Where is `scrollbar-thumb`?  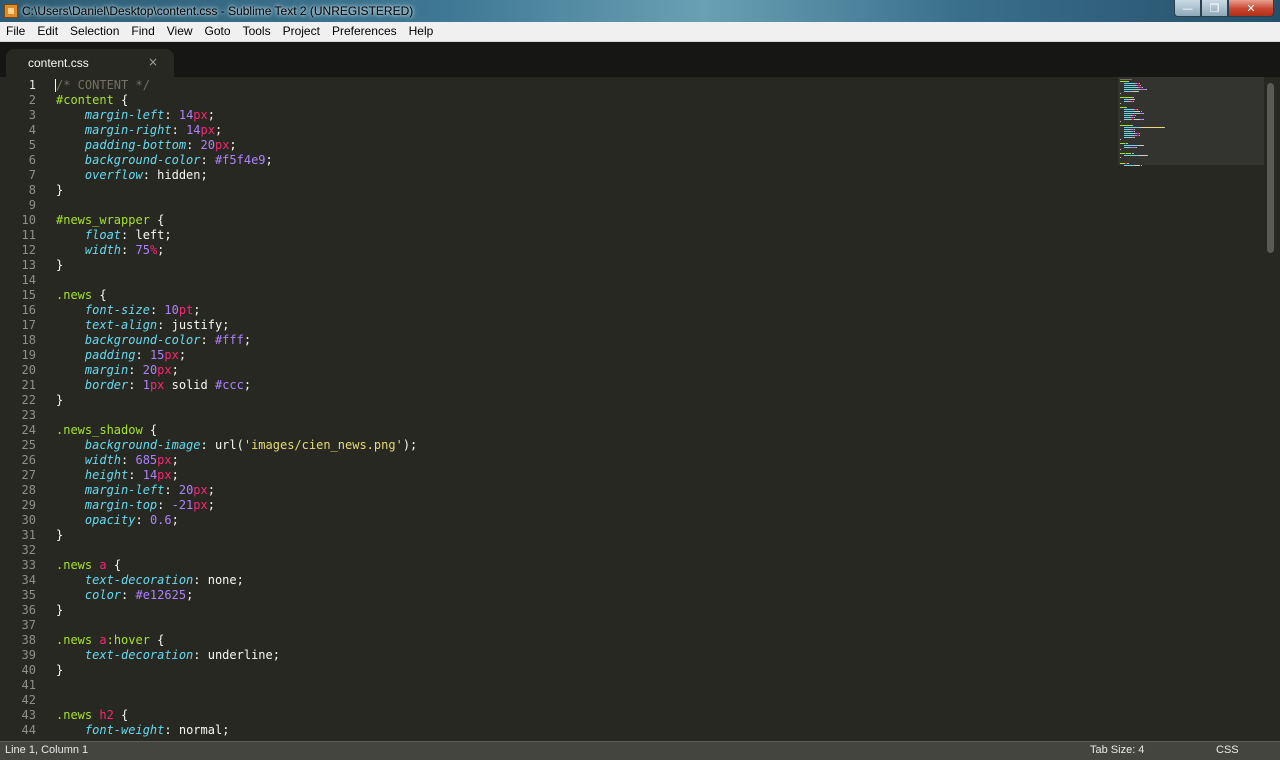
scrollbar-thumb is located at coordinates (1270, 168).